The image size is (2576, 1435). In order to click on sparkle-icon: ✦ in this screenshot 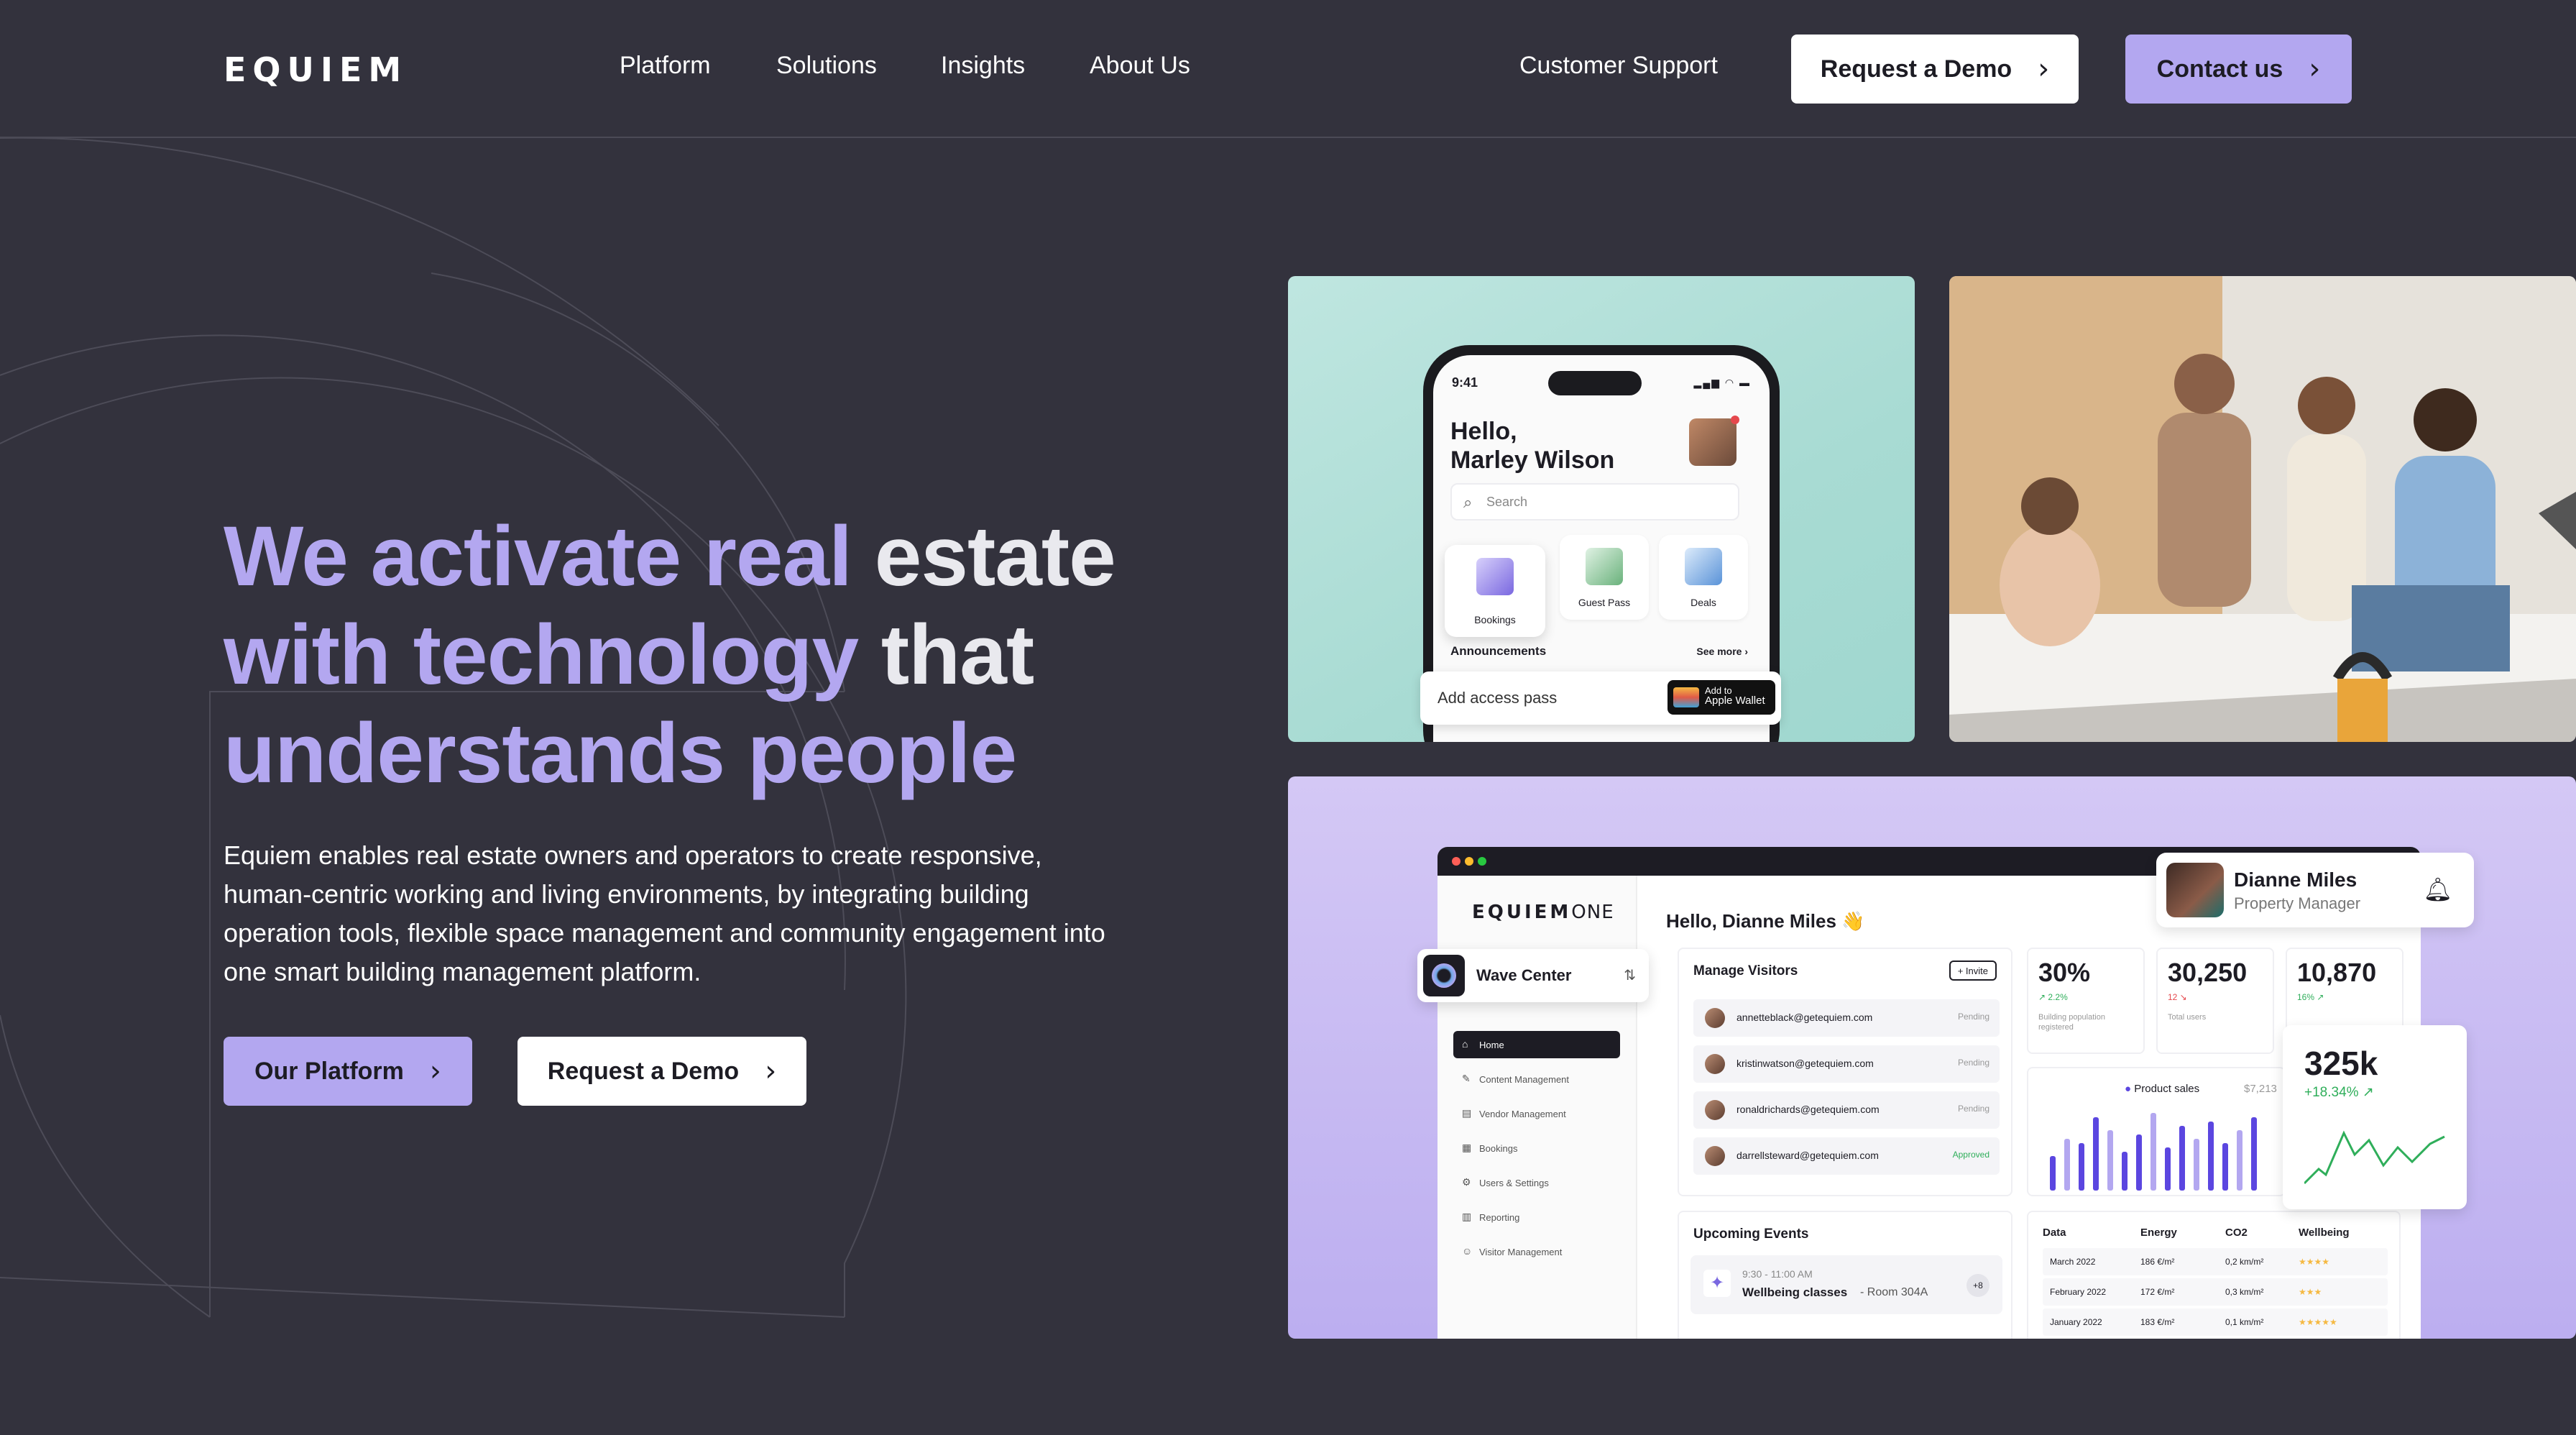, I will do `click(1717, 1283)`.